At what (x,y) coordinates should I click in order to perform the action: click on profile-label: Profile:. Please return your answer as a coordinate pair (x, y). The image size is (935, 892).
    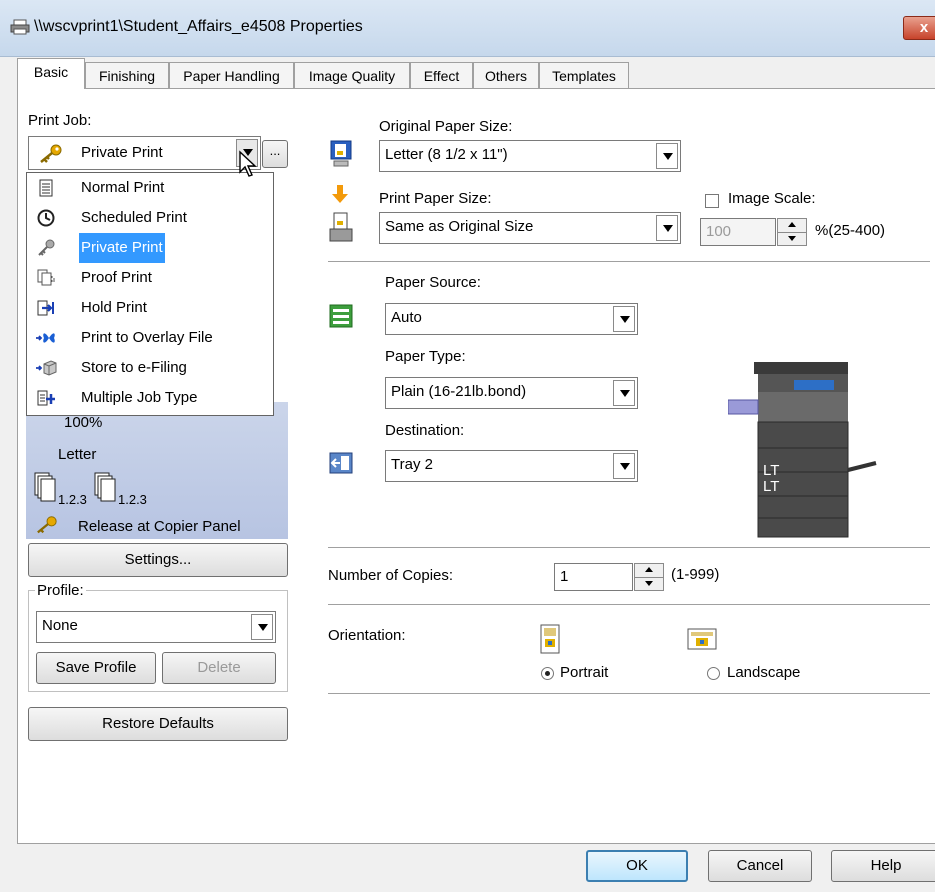
    Looking at the image, I should click on (60, 590).